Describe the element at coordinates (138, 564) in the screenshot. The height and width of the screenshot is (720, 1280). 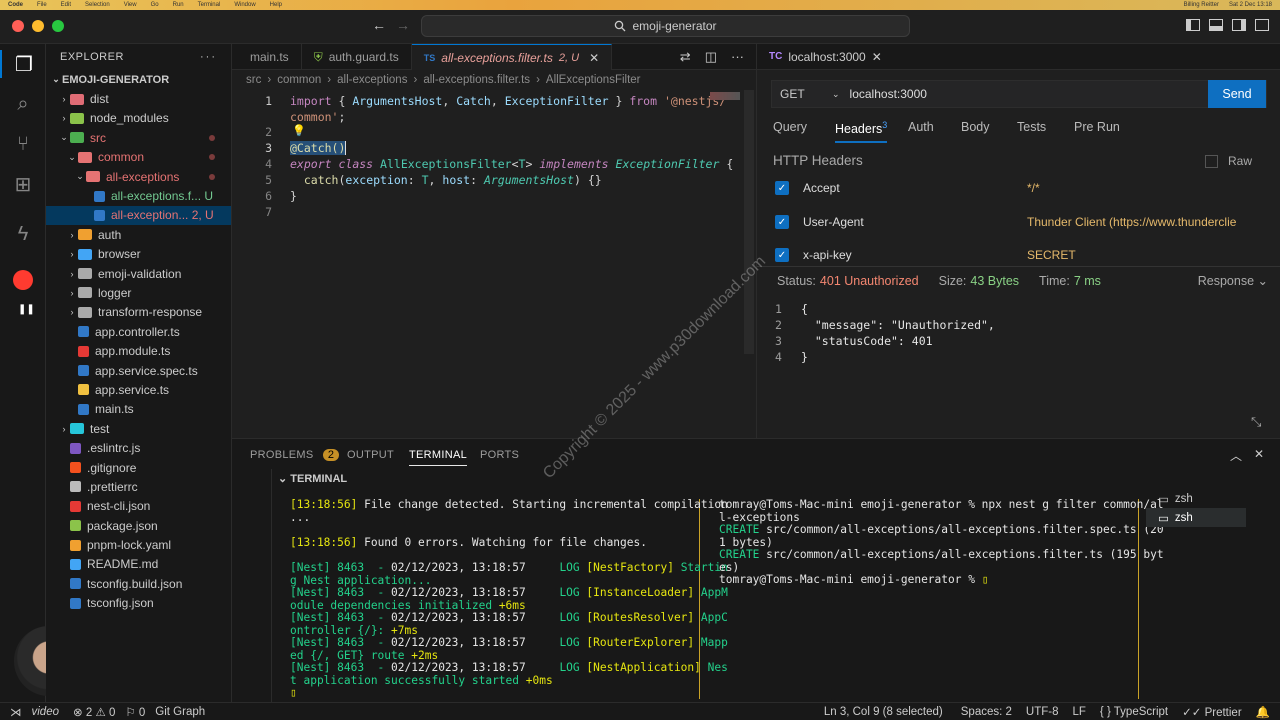
I see `tree-item-readme-md: README.md` at that location.